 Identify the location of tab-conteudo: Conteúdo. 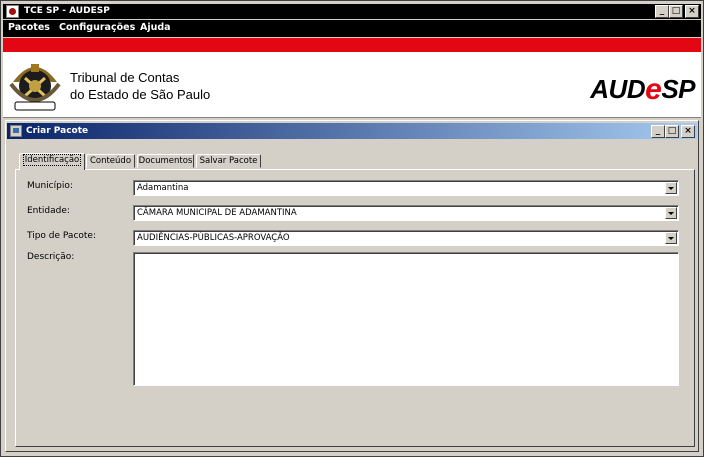
(110, 161).